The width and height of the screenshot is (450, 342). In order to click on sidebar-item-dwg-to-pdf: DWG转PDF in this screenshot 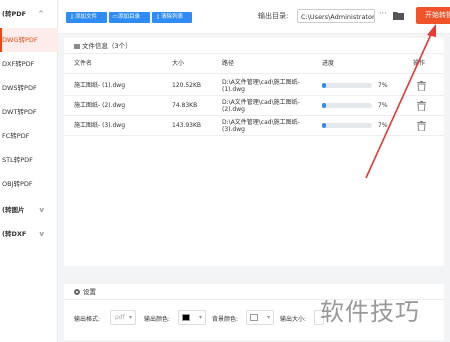, I will do `click(29, 40)`.